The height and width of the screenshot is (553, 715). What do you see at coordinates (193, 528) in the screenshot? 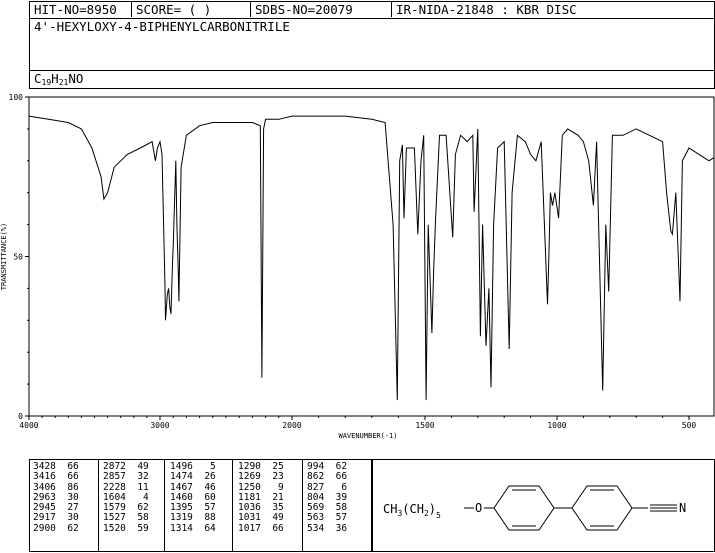
I see `peak-table-row: 1314 64` at bounding box center [193, 528].